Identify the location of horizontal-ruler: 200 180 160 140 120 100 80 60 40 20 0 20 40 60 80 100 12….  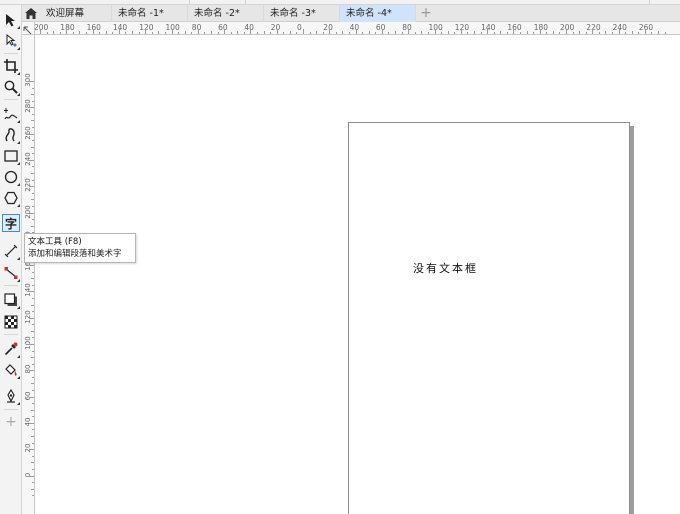
(351, 28).